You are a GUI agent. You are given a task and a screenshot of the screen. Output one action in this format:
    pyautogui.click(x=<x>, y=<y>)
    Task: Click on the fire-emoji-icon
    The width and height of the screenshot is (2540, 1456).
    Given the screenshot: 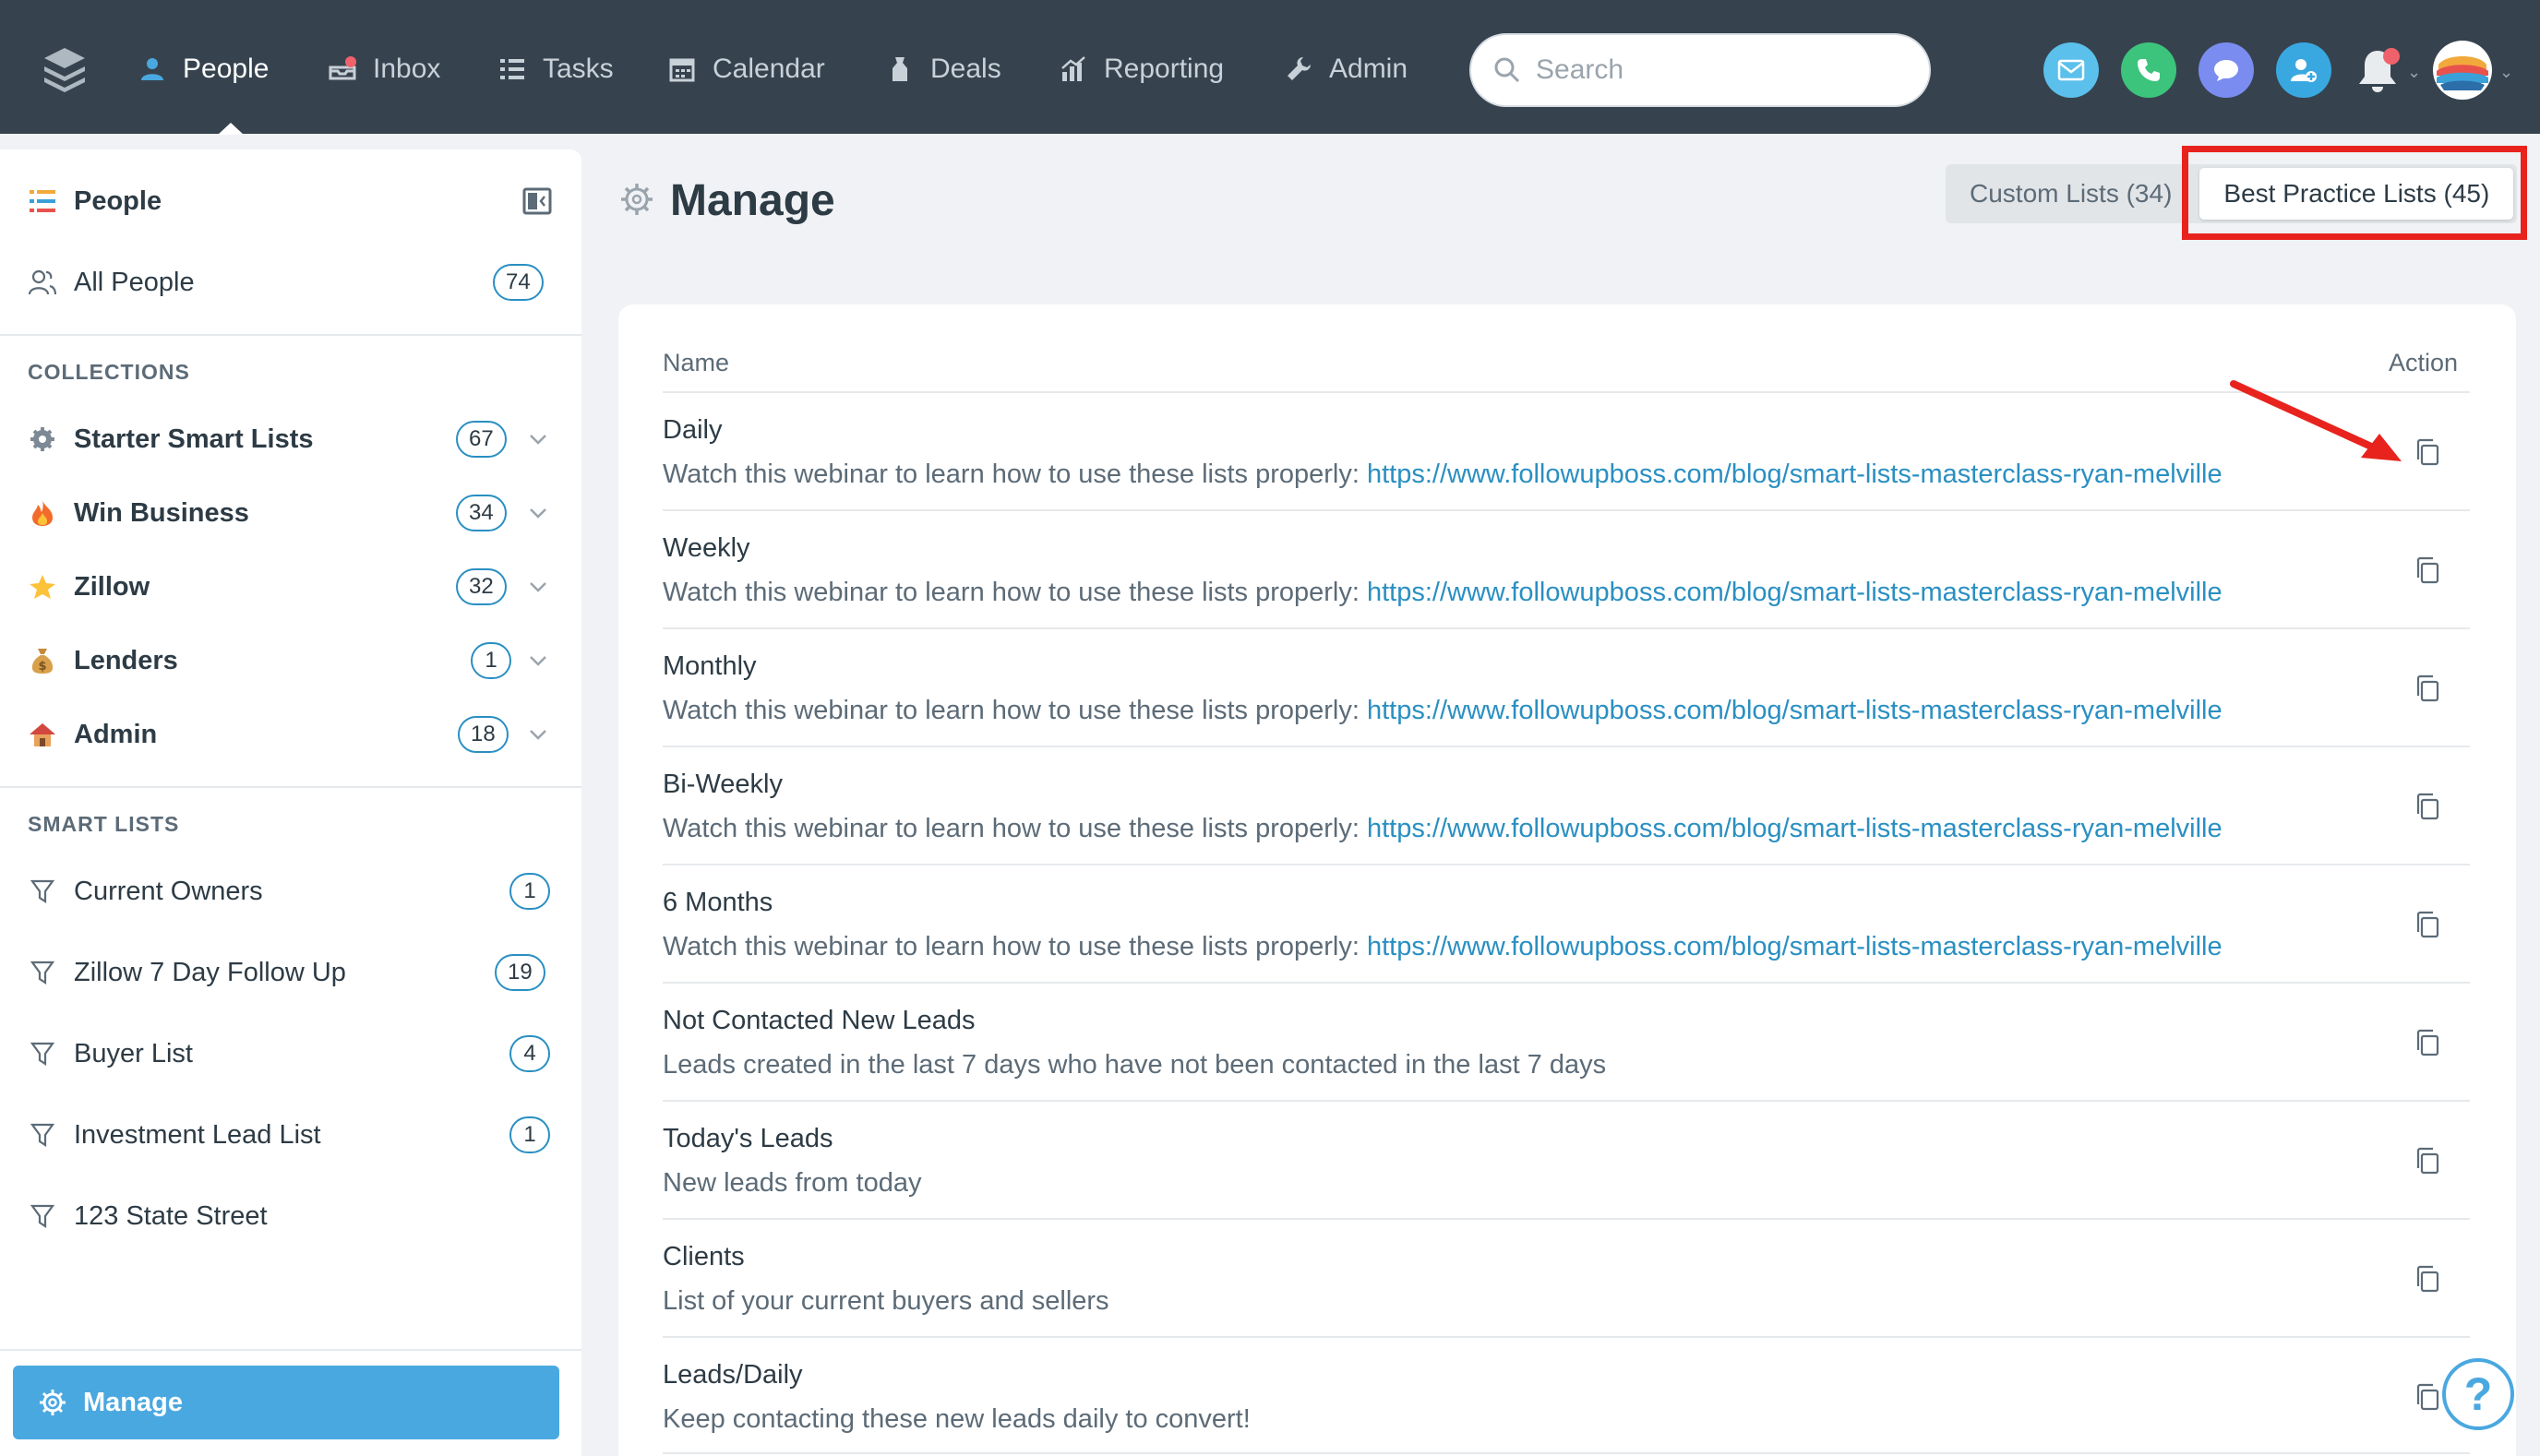 What is the action you would take?
    pyautogui.click(x=42, y=513)
    